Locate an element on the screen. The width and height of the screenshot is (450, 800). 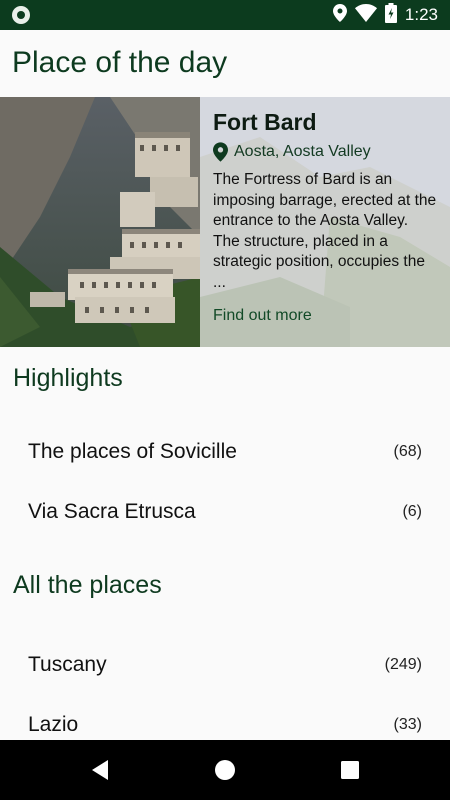
place-location: Aosta, Aosta Valley is located at coordinates (325, 152).